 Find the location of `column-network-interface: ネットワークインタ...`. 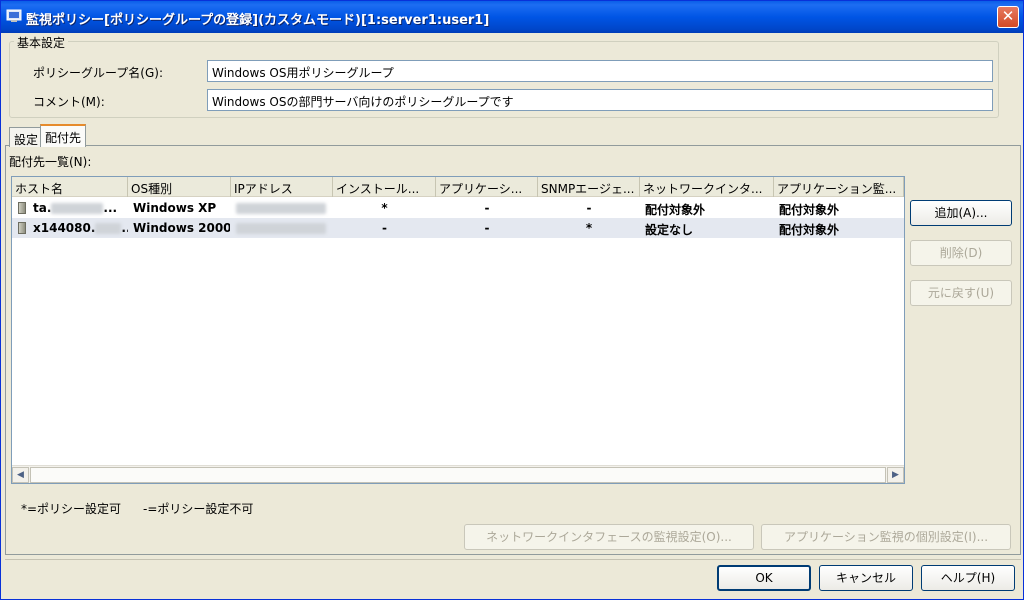

column-network-interface: ネットワークインタ... is located at coordinates (707, 187).